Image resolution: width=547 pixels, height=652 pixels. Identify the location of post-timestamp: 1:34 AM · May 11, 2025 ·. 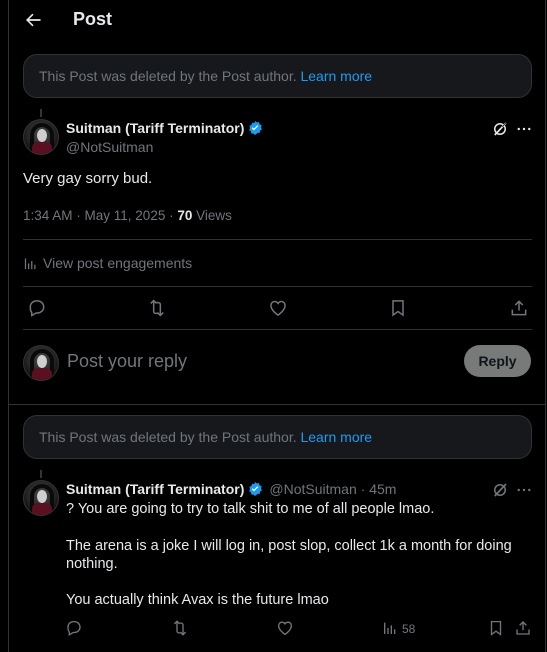
(100, 215).